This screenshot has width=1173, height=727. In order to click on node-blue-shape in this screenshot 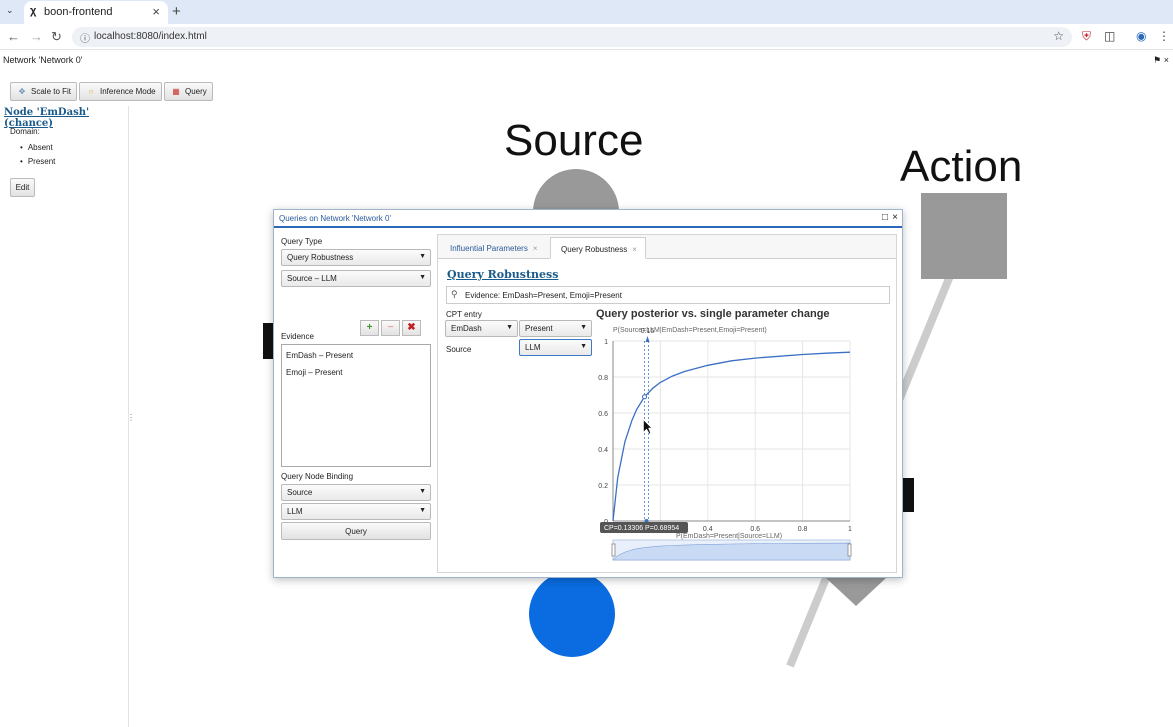, I will do `click(572, 614)`.